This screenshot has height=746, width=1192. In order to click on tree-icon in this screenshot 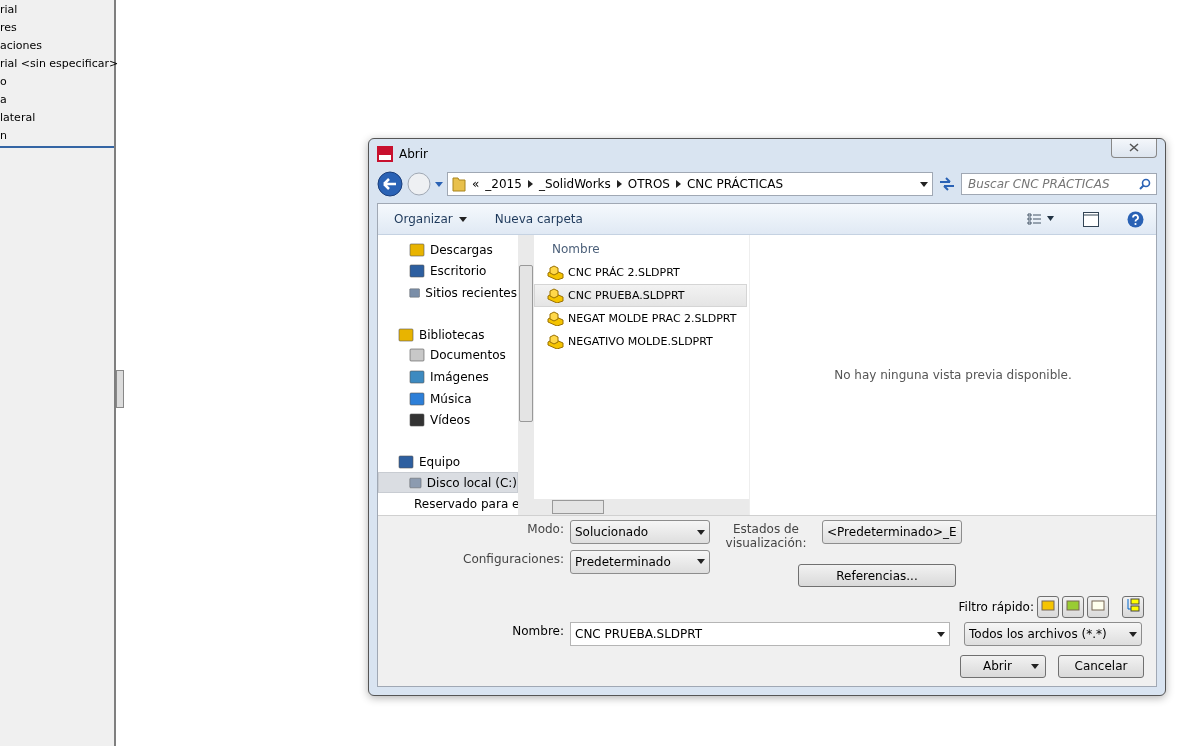, I will do `click(1133, 605)`.